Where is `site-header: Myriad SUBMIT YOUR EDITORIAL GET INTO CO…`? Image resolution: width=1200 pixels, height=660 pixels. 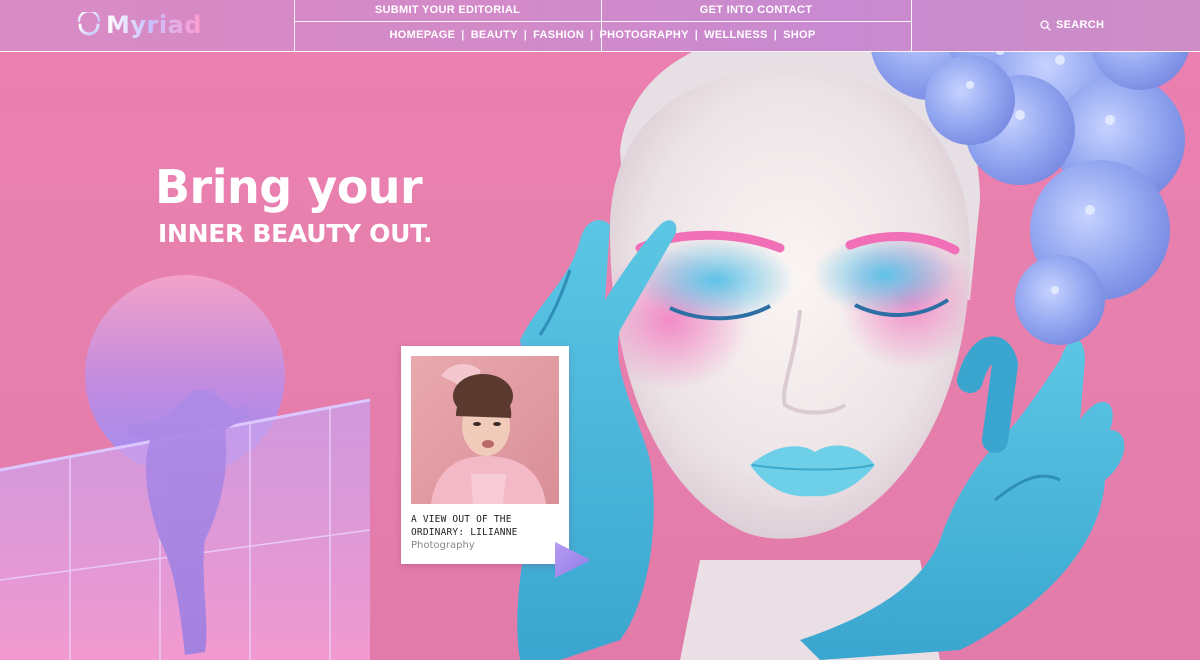 site-header: Myriad SUBMIT YOUR EDITORIAL GET INTO CO… is located at coordinates (600, 26).